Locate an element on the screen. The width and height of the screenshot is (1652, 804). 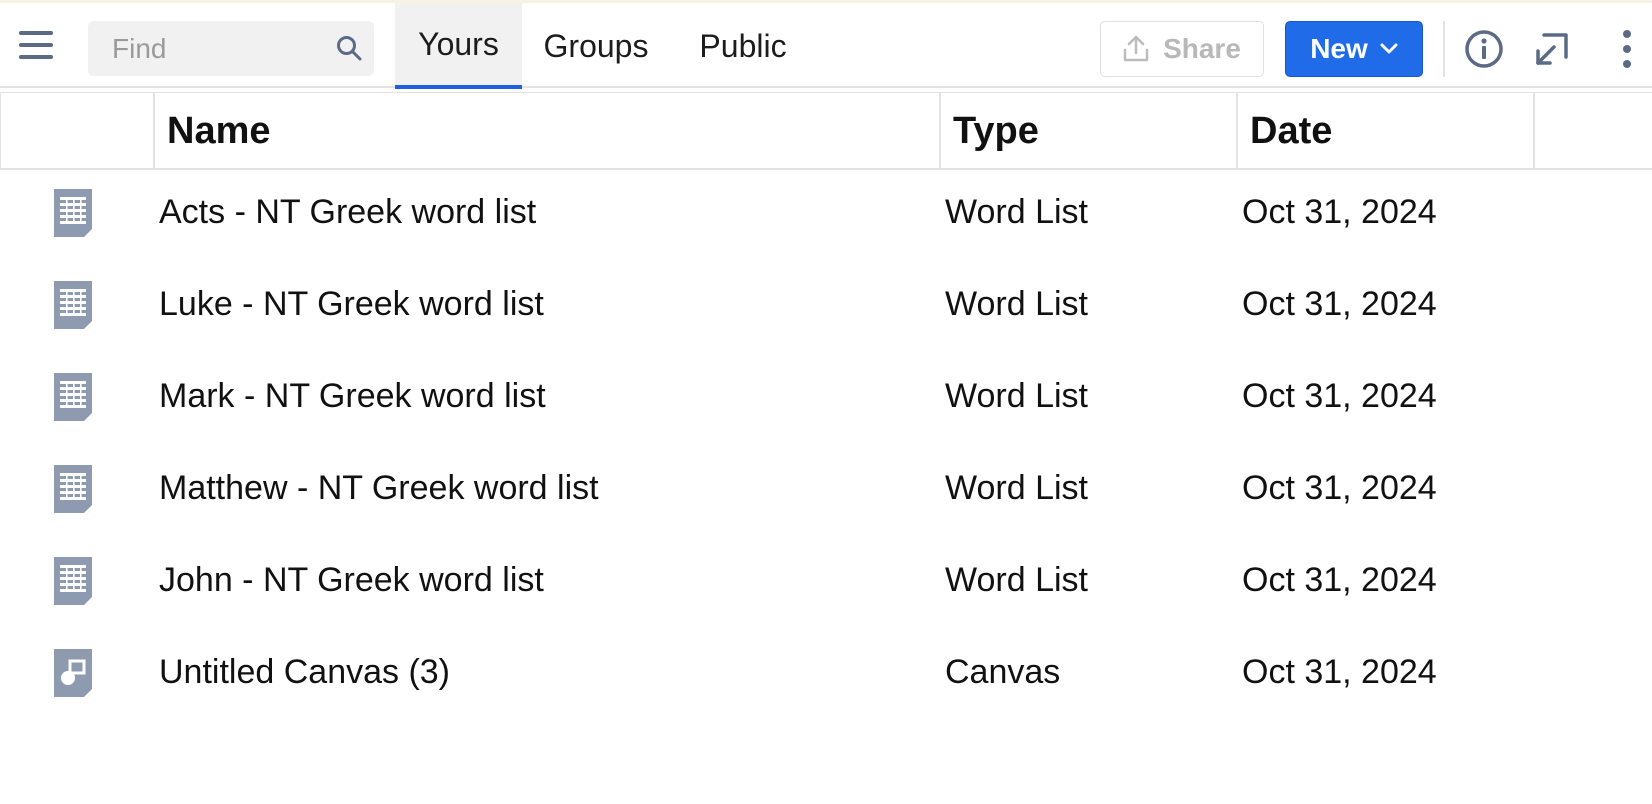
new-button: New is located at coordinates (1354, 49).